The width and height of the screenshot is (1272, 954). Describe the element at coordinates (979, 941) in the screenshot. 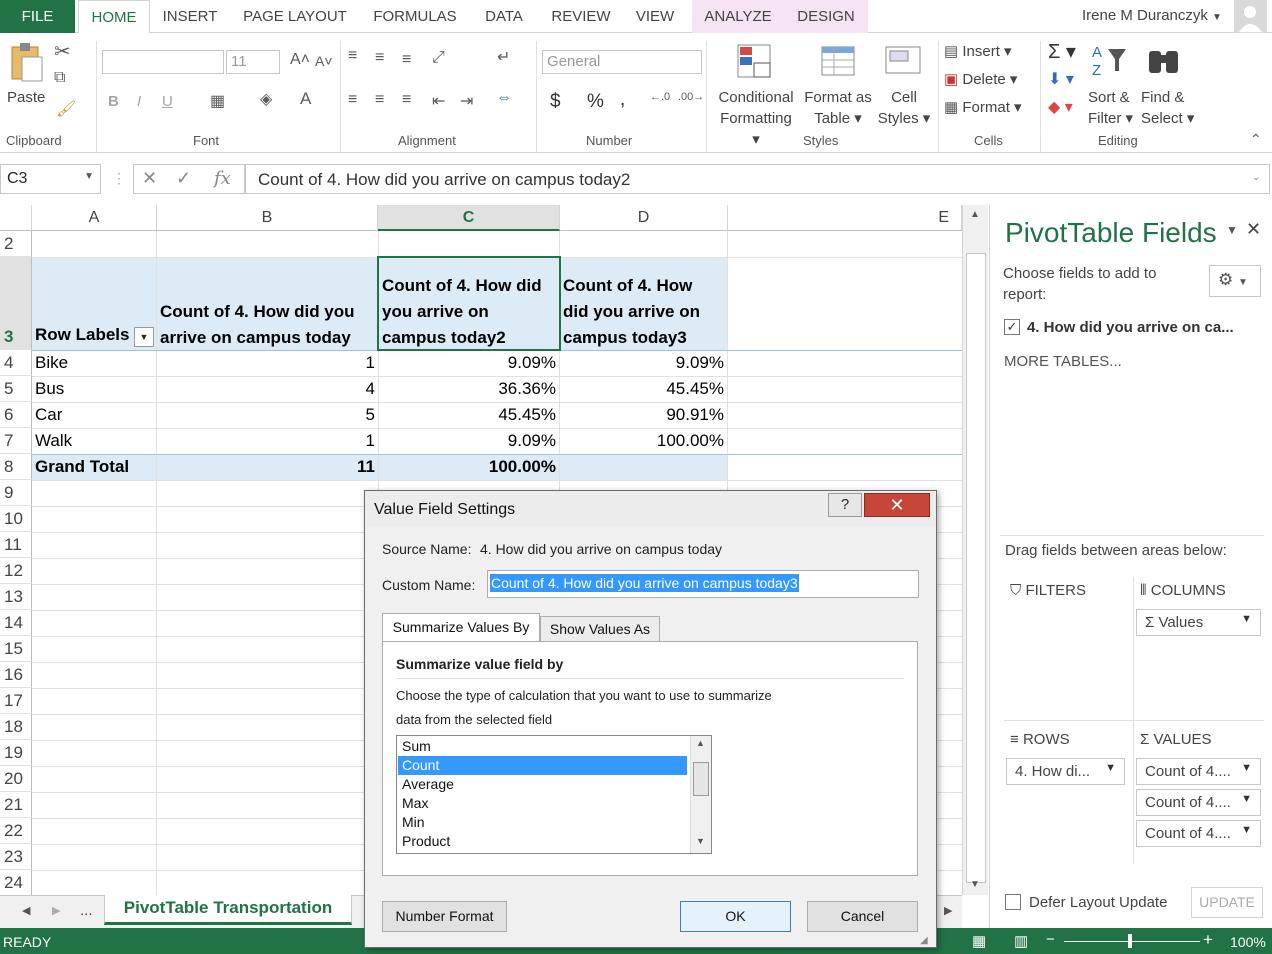

I see `normal-view-icon: ▦` at that location.